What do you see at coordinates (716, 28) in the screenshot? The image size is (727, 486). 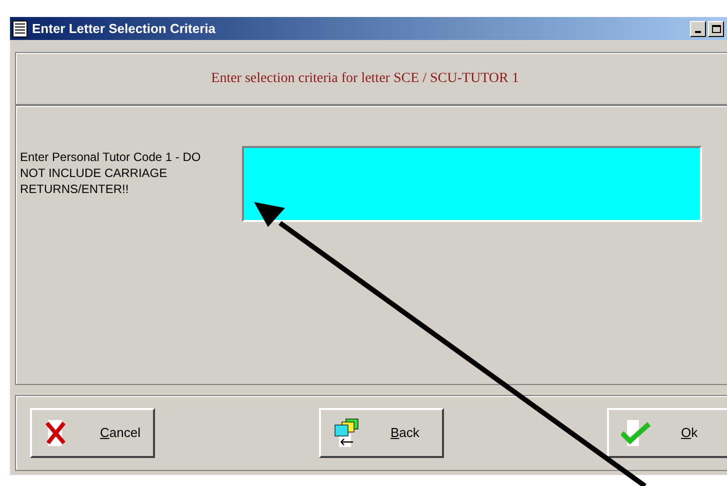 I see `maximize-button` at bounding box center [716, 28].